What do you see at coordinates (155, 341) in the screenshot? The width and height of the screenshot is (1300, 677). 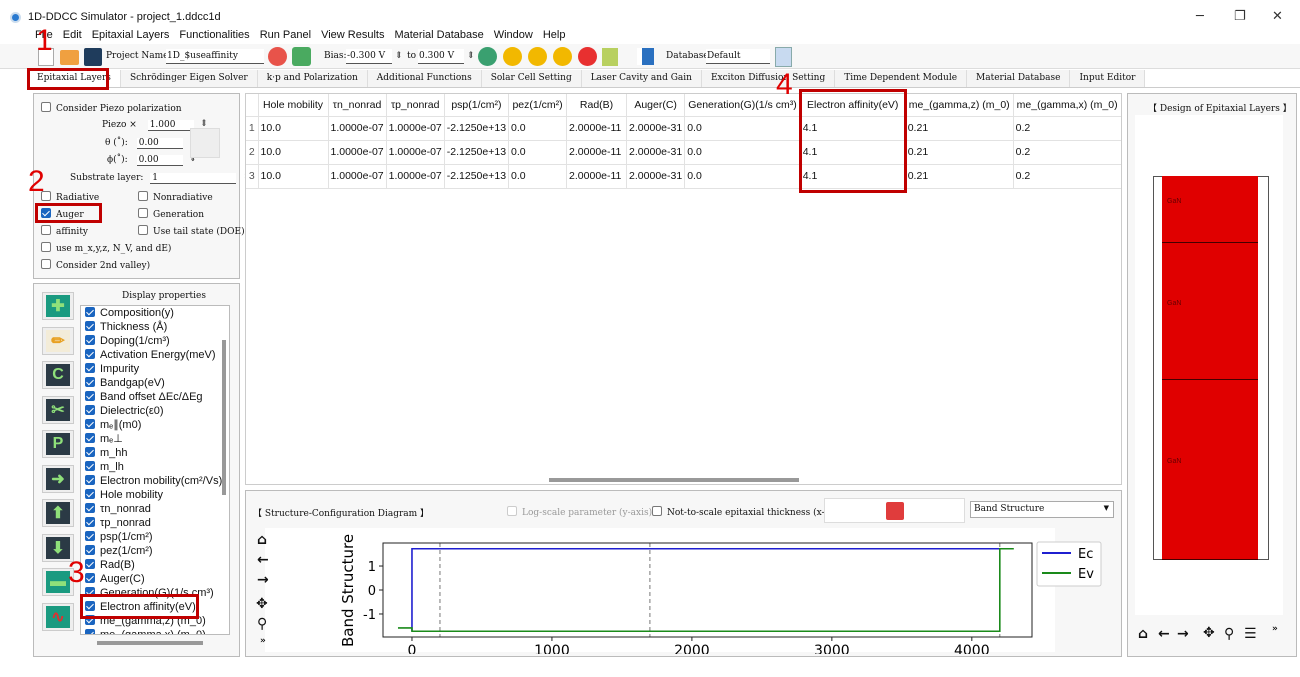 I see `display-property-item: Doping(1/cm³)` at bounding box center [155, 341].